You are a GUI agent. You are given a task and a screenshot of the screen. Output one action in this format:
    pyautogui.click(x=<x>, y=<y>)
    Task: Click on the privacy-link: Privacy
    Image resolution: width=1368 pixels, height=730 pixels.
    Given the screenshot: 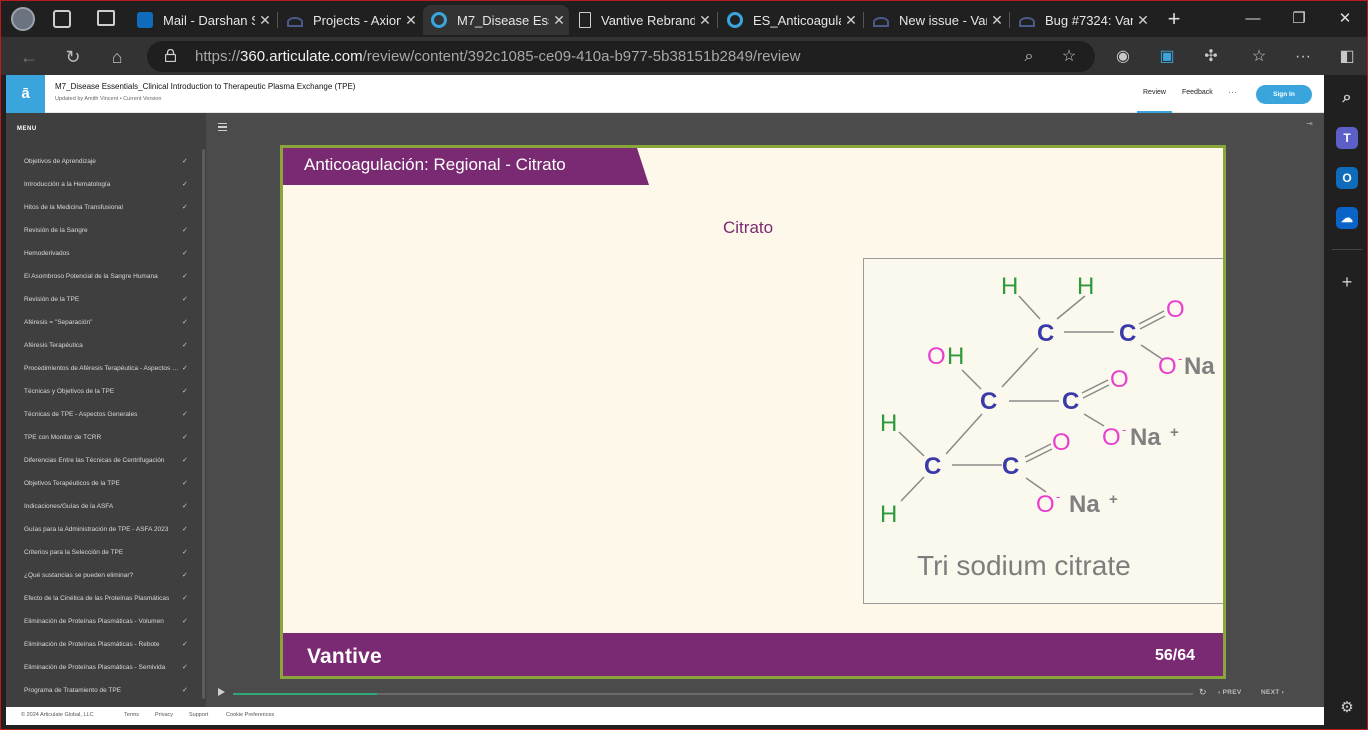 What is the action you would take?
    pyautogui.click(x=164, y=715)
    